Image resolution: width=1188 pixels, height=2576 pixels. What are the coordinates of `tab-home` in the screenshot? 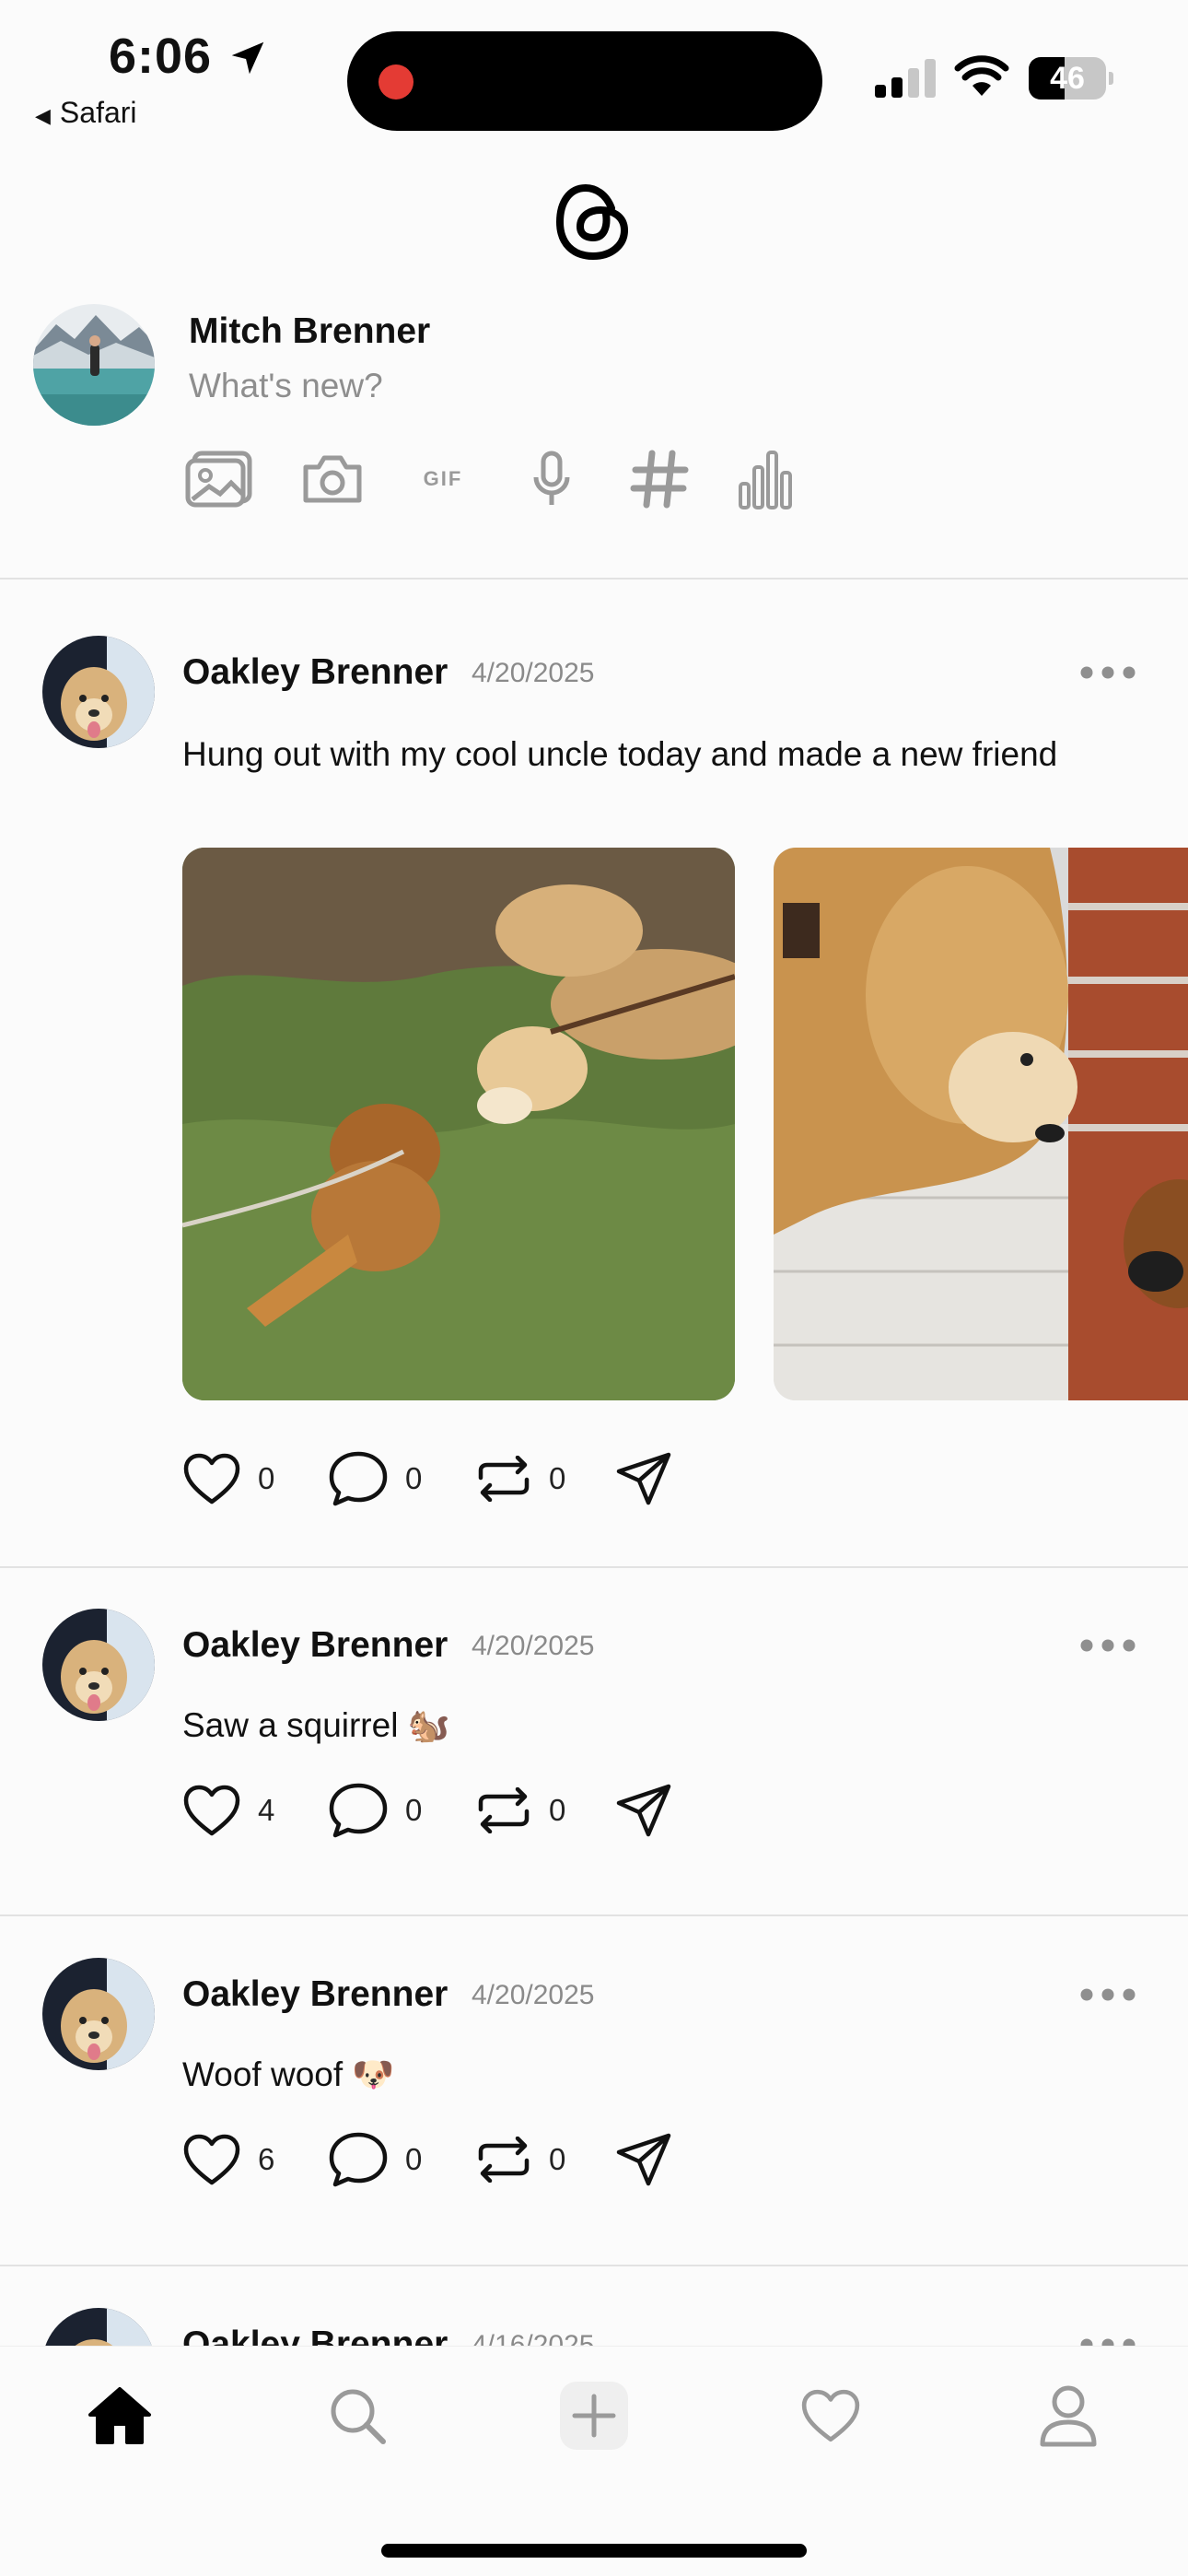 It's located at (119, 2415).